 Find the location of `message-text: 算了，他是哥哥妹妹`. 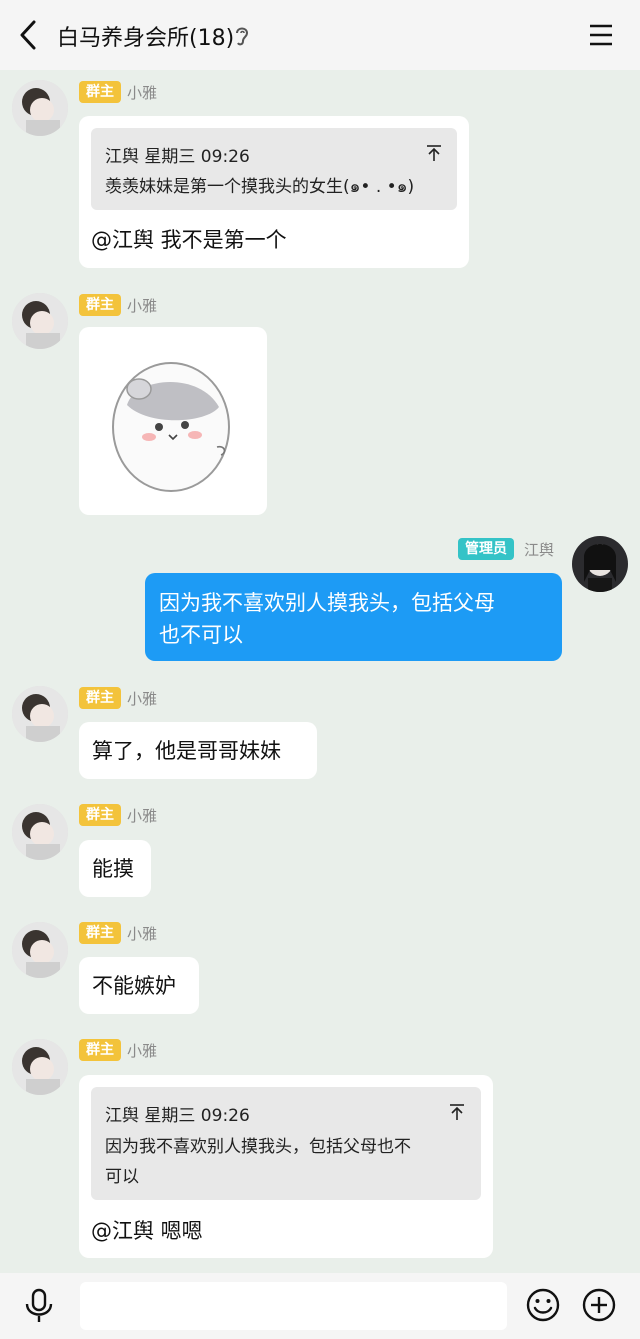

message-text: 算了，他是哥哥妹妹 is located at coordinates (186, 751).